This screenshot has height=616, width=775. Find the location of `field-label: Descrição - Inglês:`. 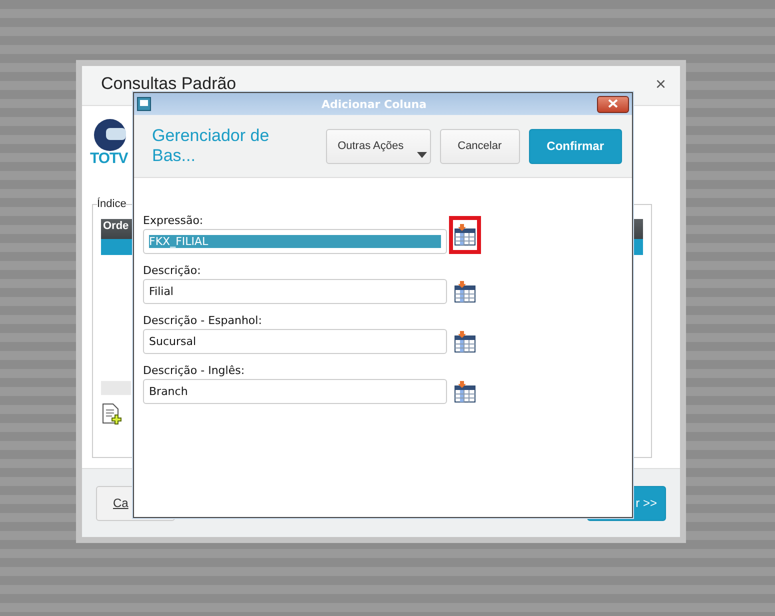

field-label: Descrição - Inglês: is located at coordinates (194, 371).